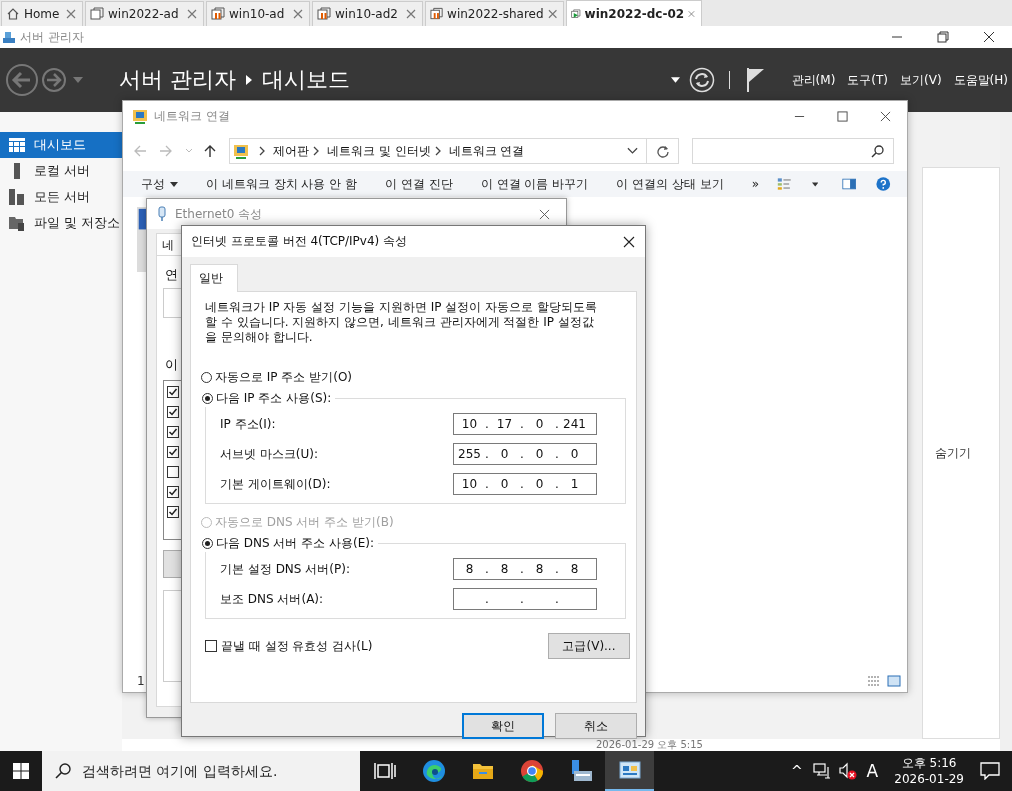 This screenshot has width=1012, height=791. Describe the element at coordinates (534, 184) in the screenshot. I see `command-button: 이 연결 이름 바꾸기` at that location.